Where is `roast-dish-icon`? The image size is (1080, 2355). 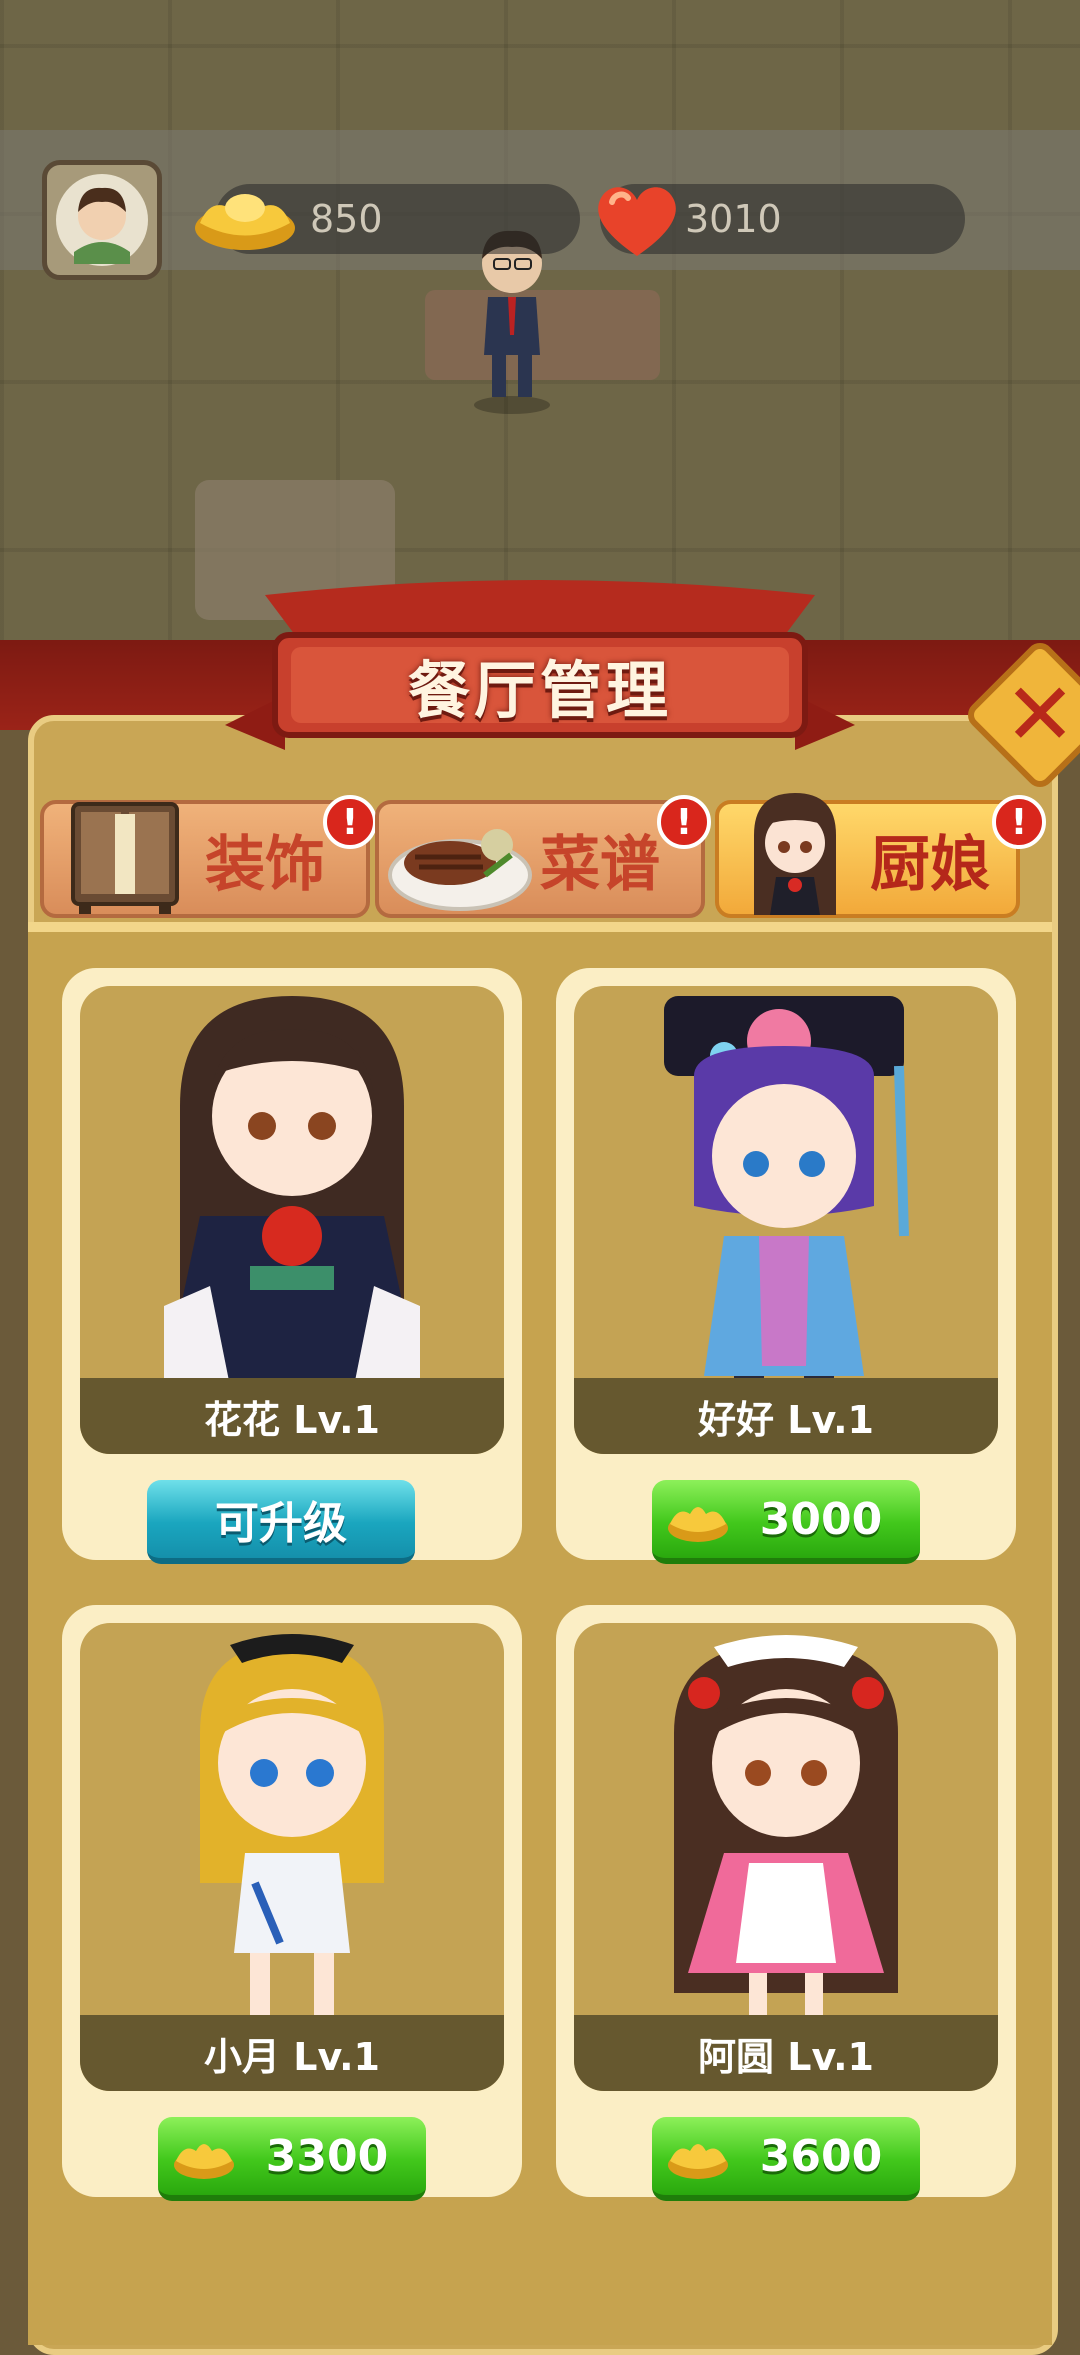 roast-dish-icon is located at coordinates (460, 870).